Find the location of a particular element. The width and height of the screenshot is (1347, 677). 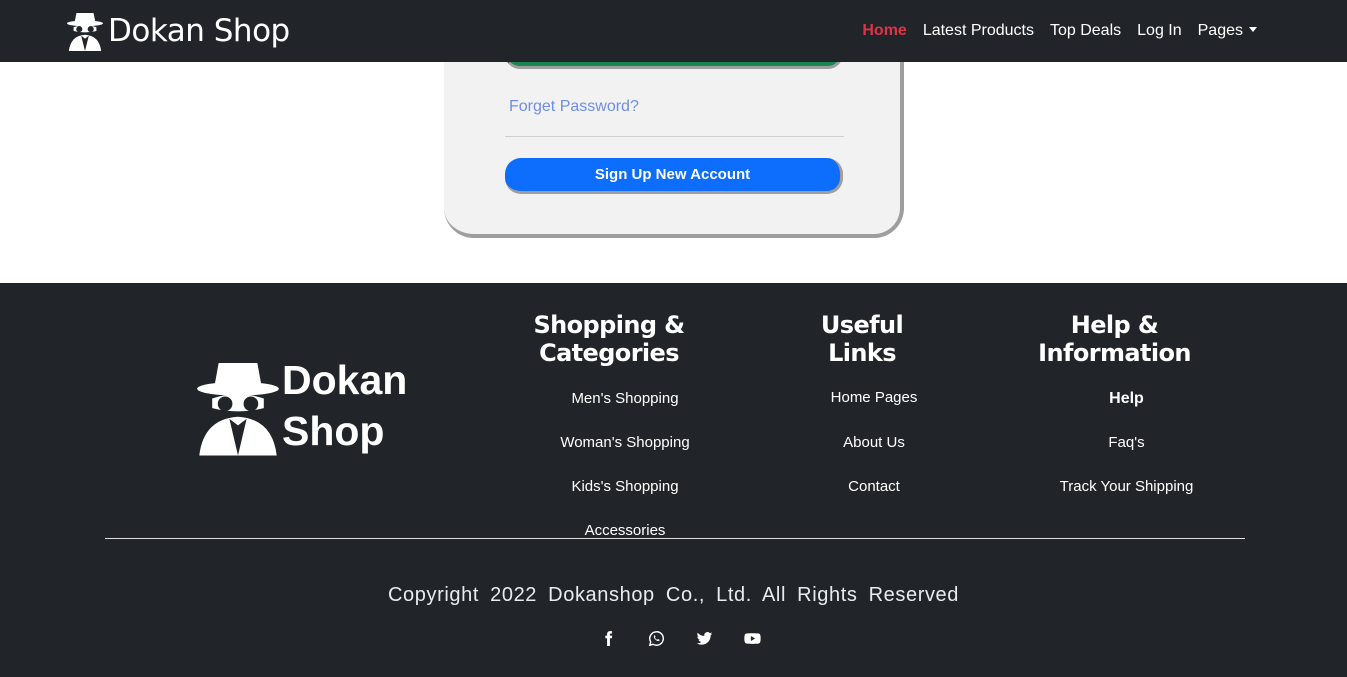

useful-links-column: Useful Links Home Pages About Us Contact is located at coordinates (862, 416).